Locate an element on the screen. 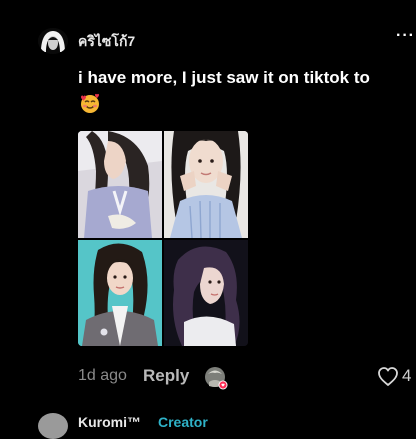 The height and width of the screenshot is (439, 416). like-count: 4 is located at coordinates (407, 375).